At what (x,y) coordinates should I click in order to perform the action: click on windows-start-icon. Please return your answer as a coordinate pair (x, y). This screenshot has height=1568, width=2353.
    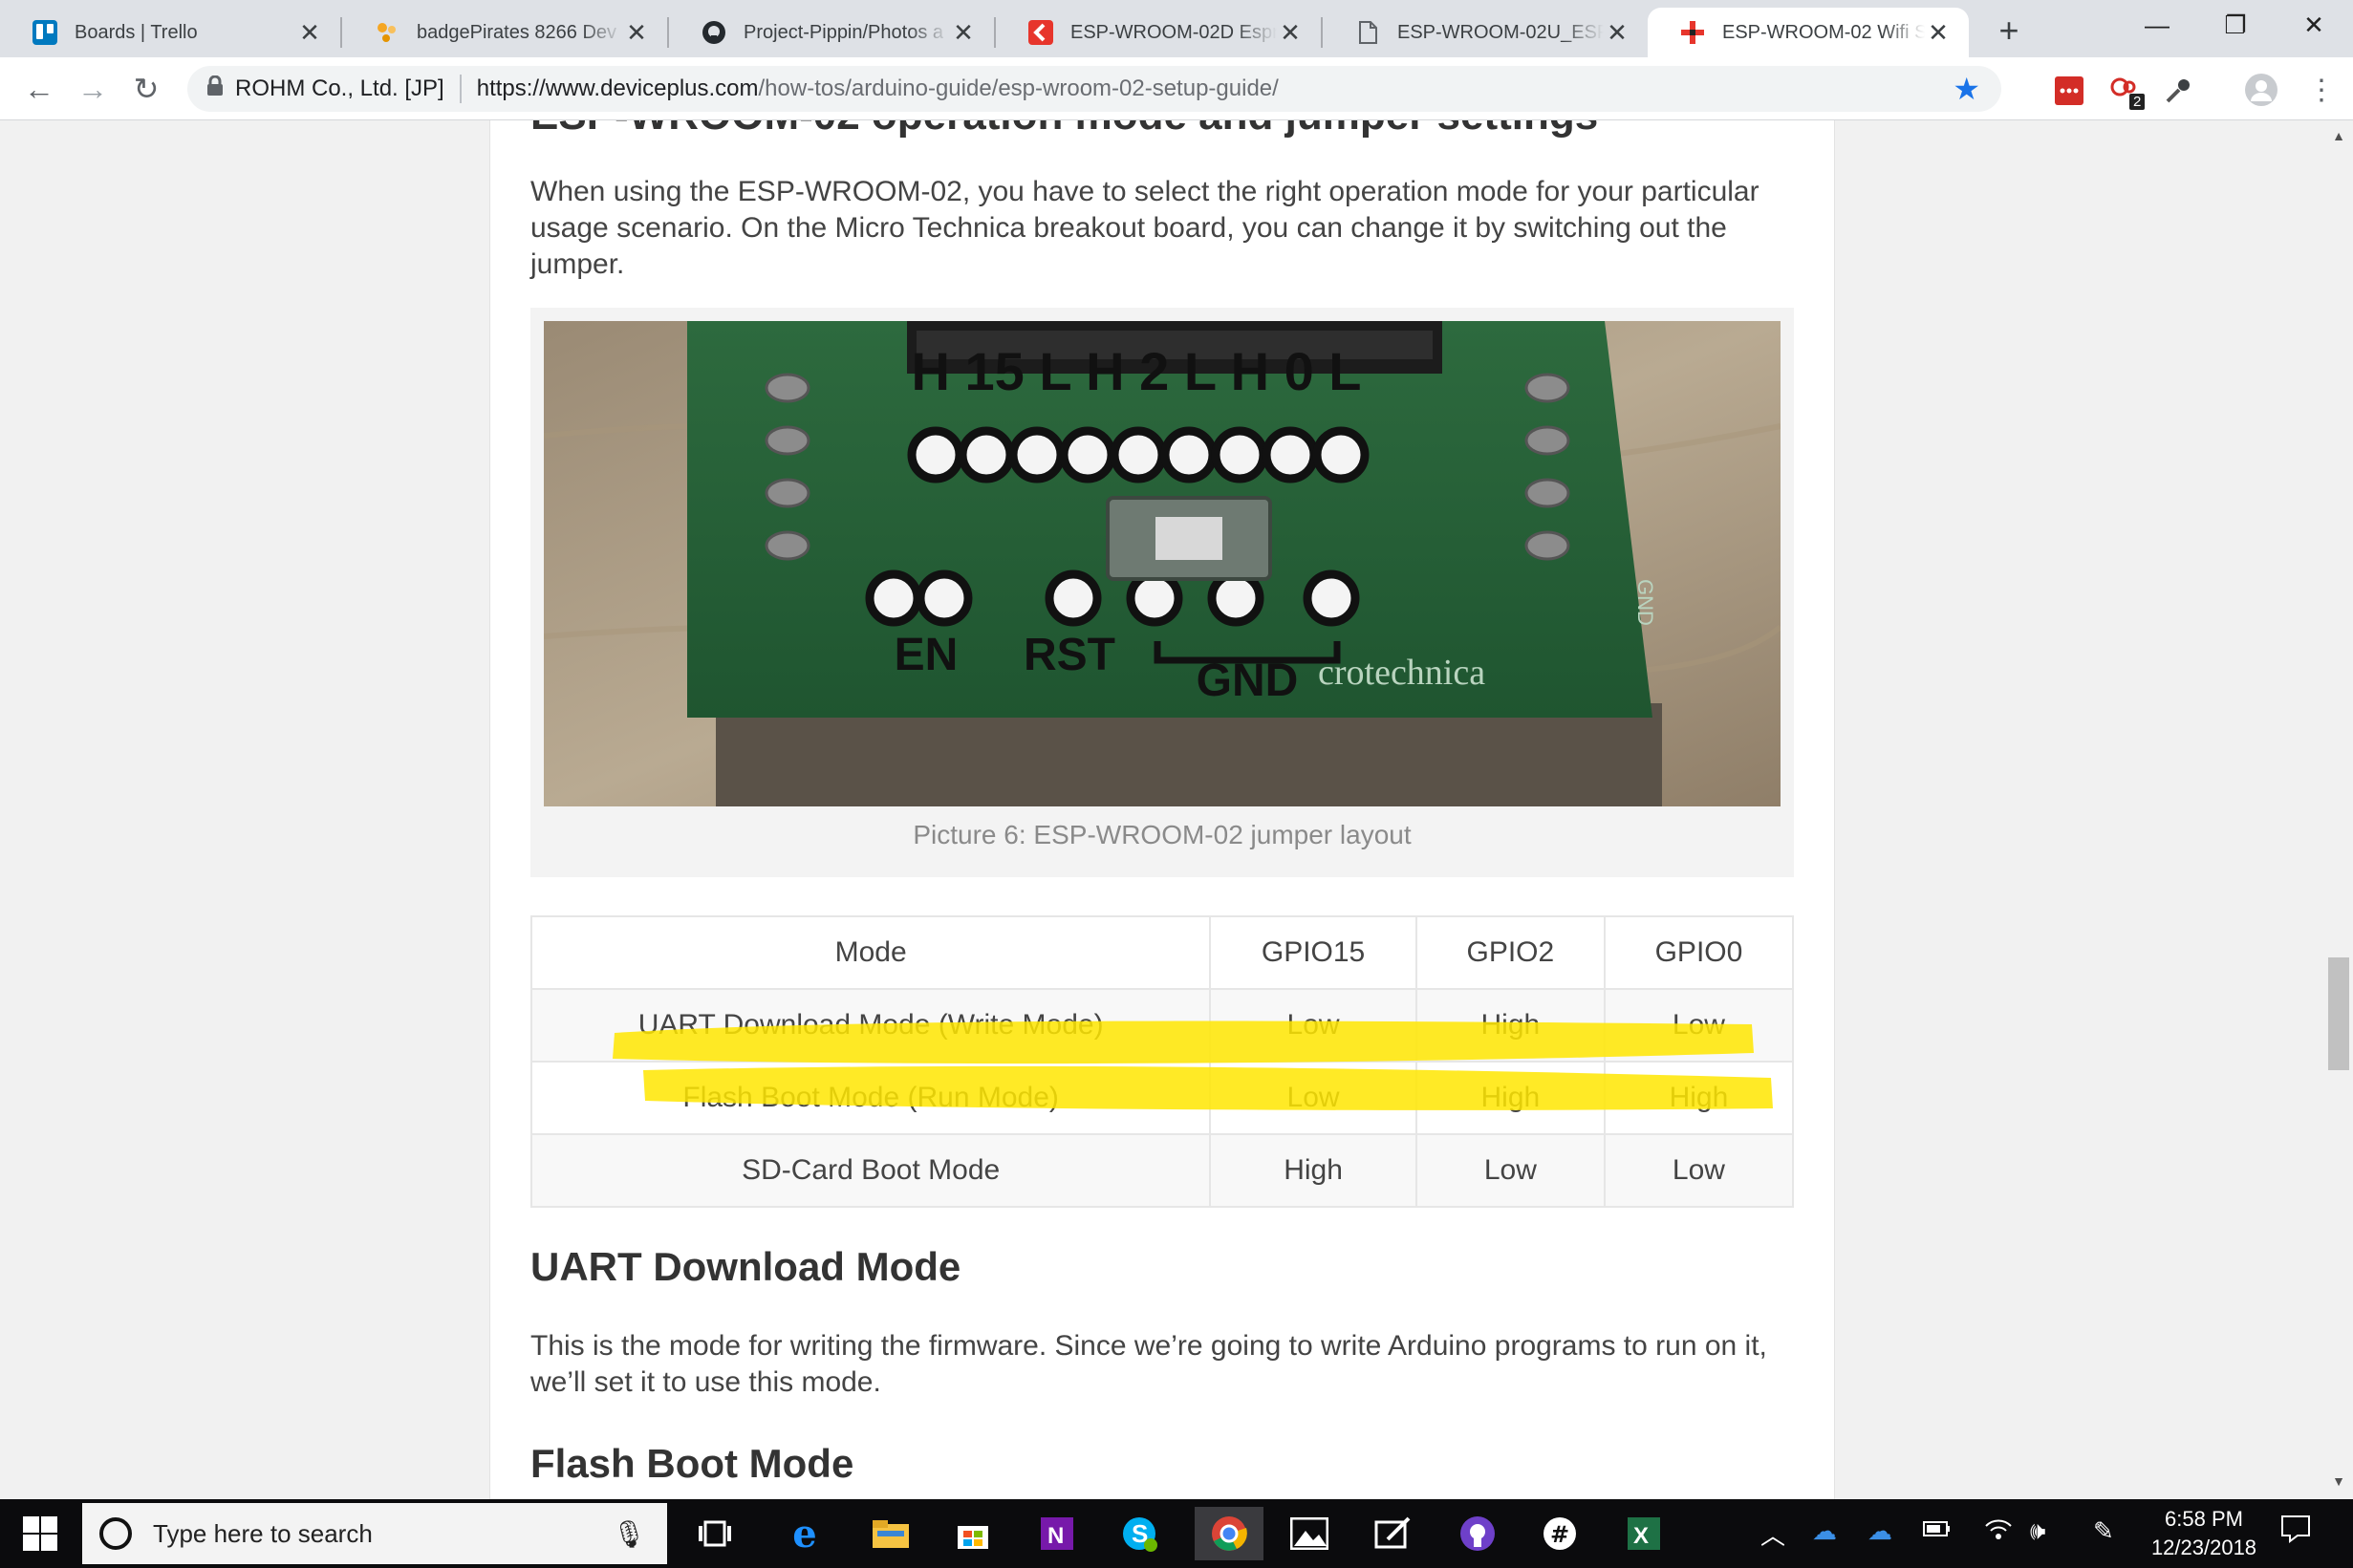
    Looking at the image, I should click on (40, 1534).